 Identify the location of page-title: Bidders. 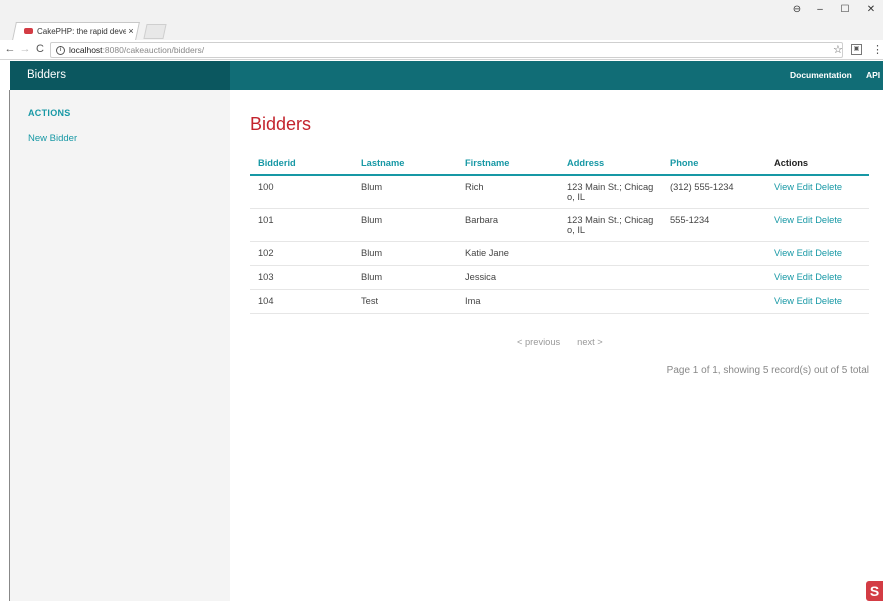
(281, 124).